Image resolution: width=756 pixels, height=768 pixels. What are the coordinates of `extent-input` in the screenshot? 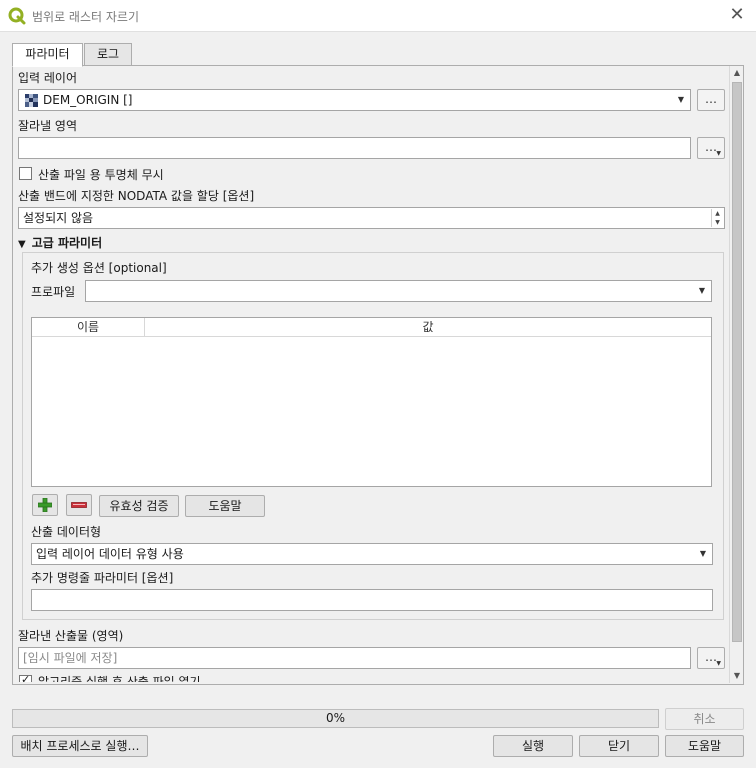 It's located at (354, 148).